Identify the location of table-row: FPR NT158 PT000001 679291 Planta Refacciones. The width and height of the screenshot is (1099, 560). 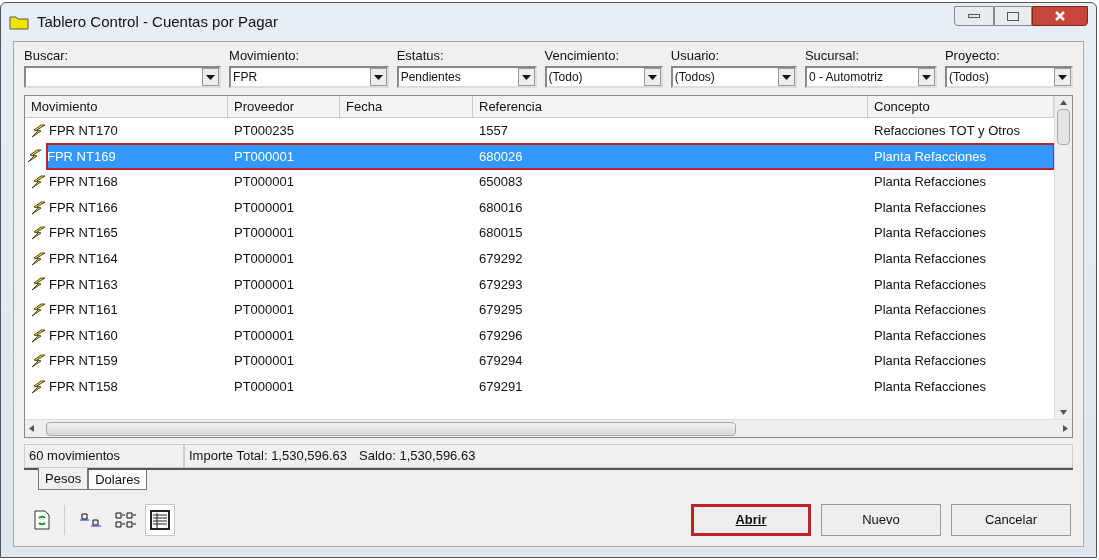
(539, 386).